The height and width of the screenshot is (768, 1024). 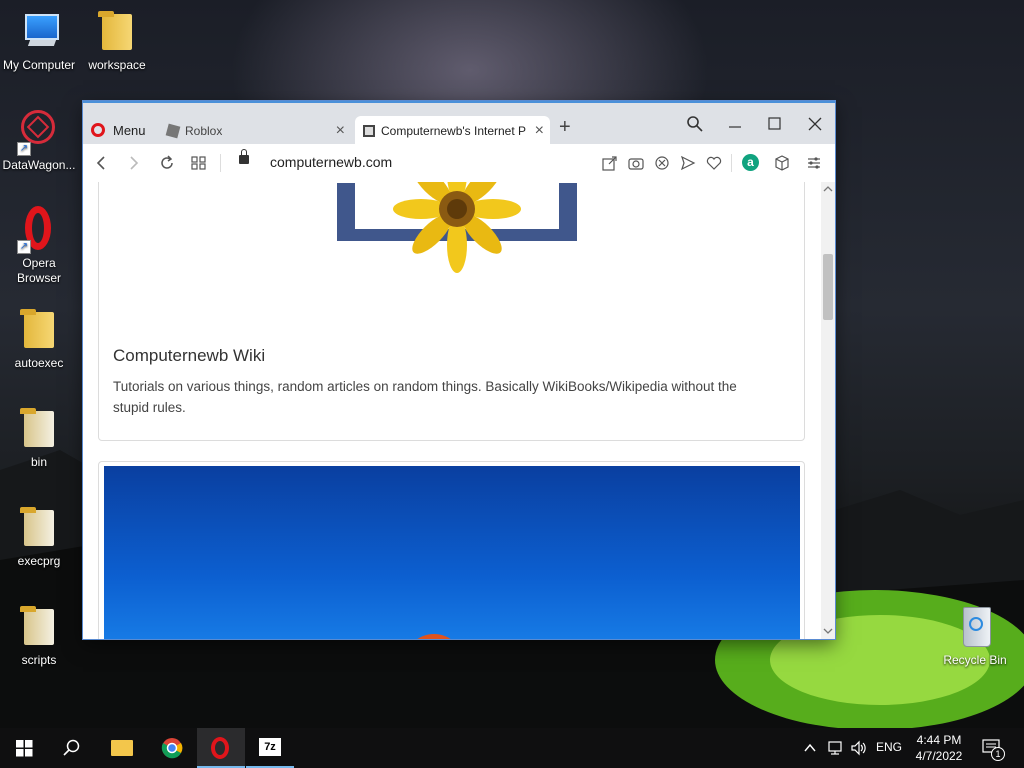 I want to click on desktop-icon-label: My Computer, so click(x=39, y=65).